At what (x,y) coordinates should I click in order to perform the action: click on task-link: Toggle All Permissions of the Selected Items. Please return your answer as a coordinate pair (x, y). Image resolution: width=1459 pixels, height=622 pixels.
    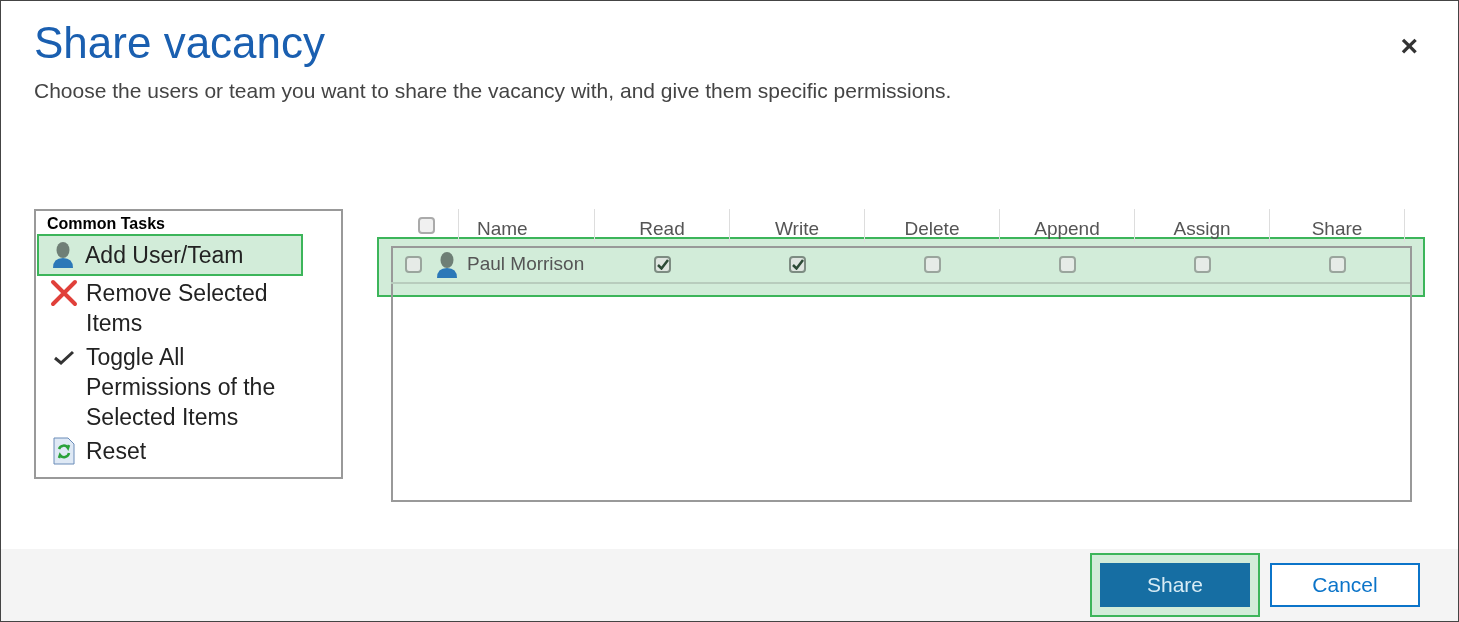
    Looking at the image, I should click on (188, 386).